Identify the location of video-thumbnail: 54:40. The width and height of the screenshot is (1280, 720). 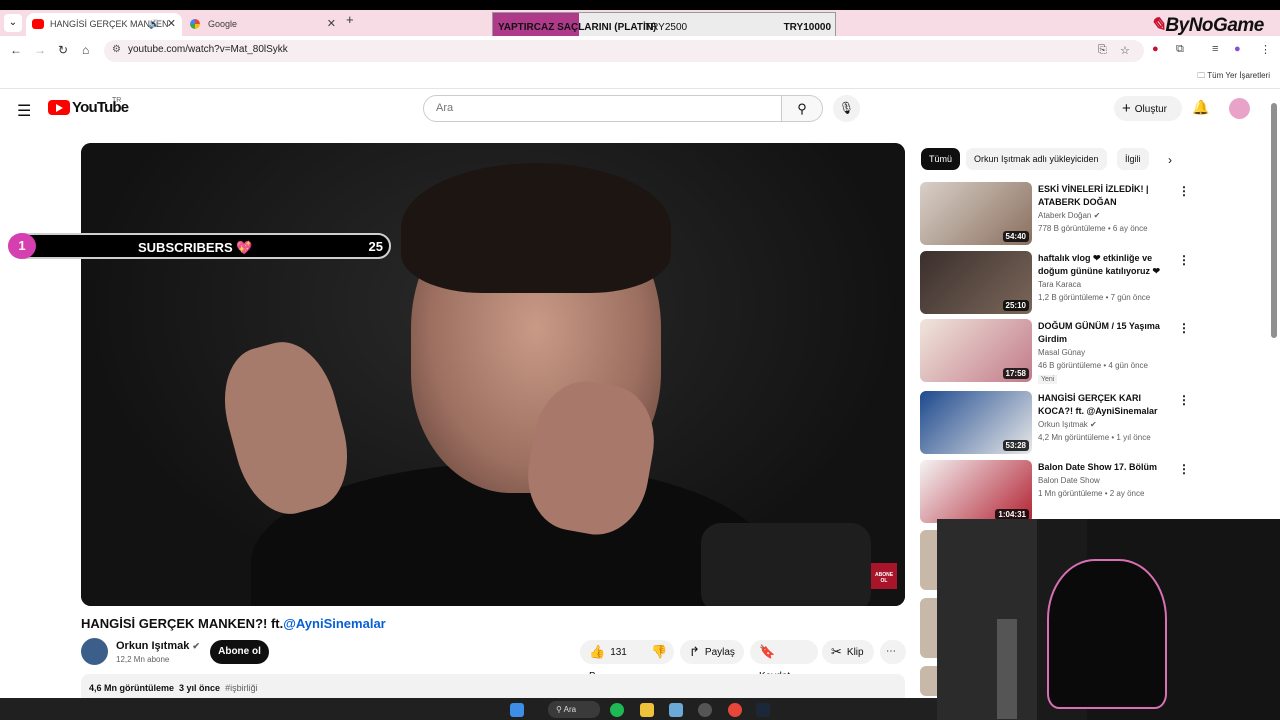
(976, 213).